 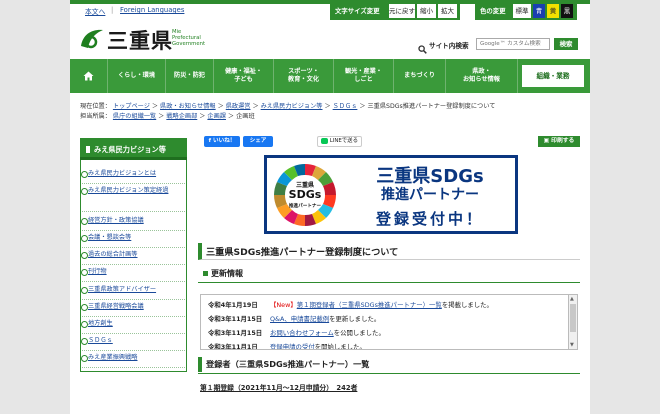 What do you see at coordinates (553, 11) in the screenshot?
I see `color-yellow-button: 黄` at bounding box center [553, 11].